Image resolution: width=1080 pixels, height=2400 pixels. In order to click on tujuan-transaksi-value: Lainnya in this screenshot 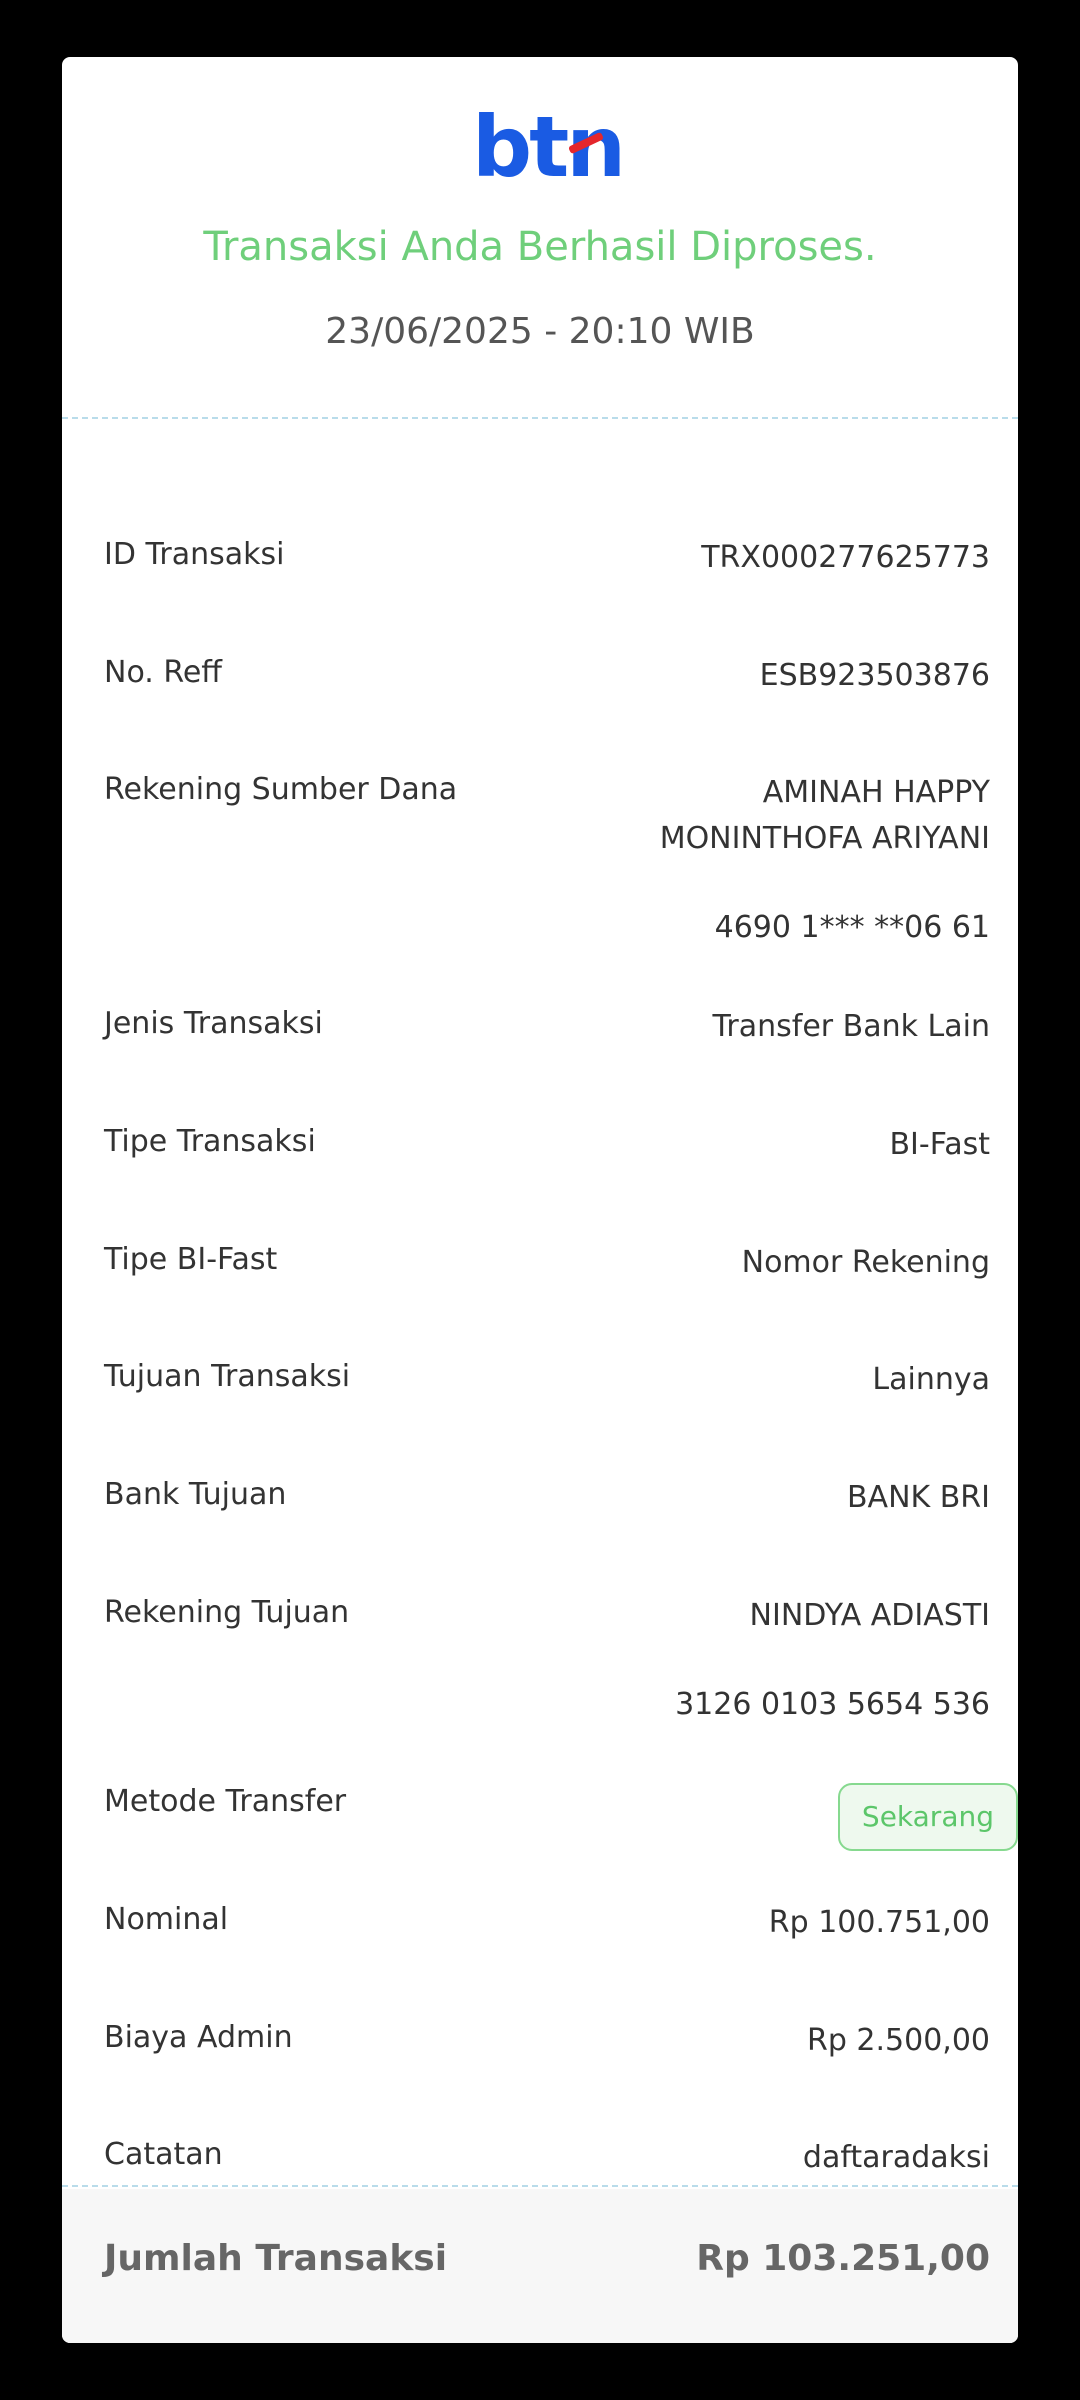, I will do `click(931, 1379)`.